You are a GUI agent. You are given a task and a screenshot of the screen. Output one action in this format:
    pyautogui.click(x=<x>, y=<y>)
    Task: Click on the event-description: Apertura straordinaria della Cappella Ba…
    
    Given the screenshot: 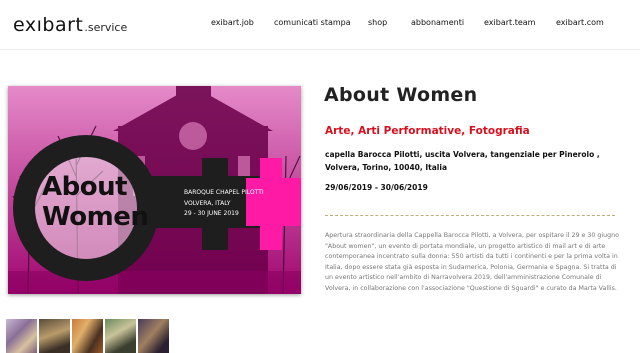 What is the action you would take?
    pyautogui.click(x=472, y=262)
    